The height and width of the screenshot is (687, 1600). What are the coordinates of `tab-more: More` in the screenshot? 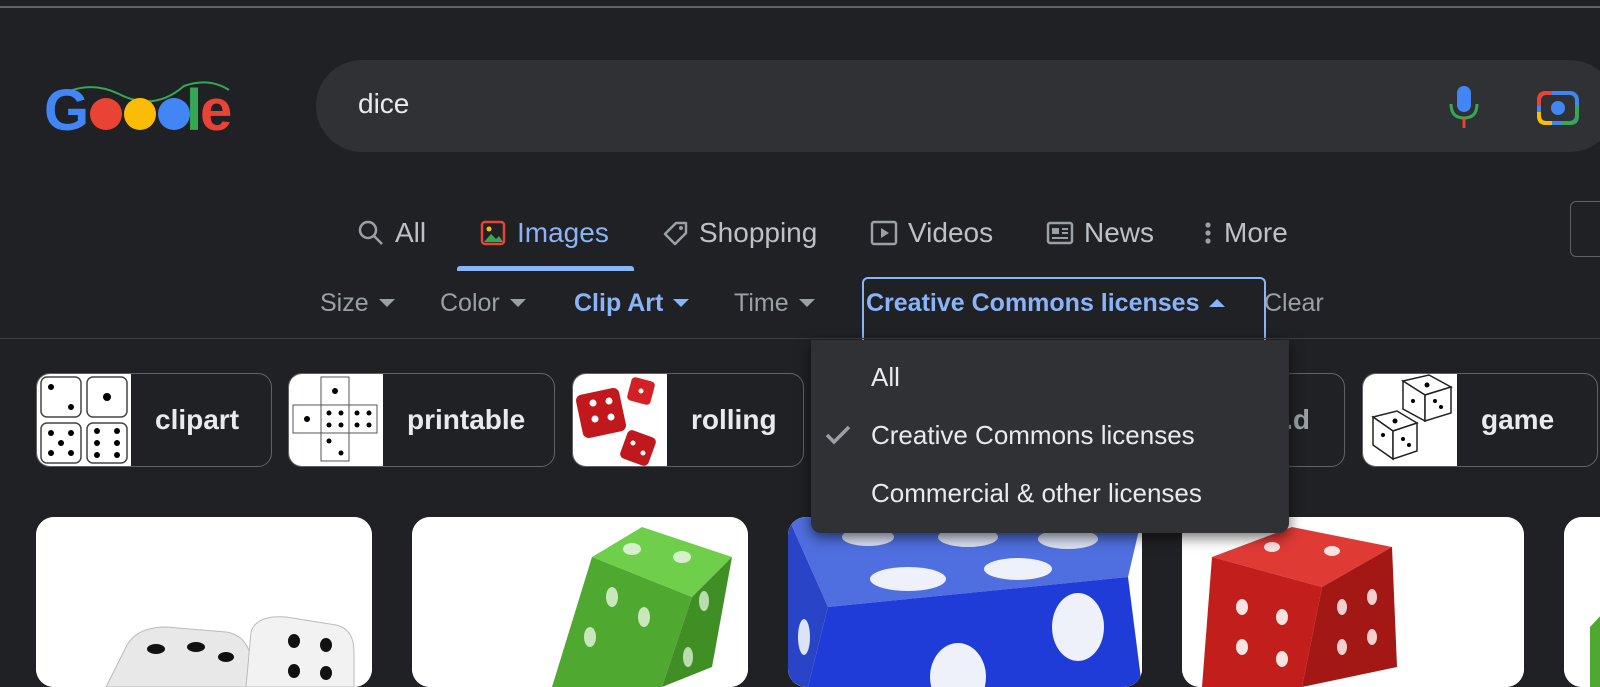 It's located at (1245, 233).